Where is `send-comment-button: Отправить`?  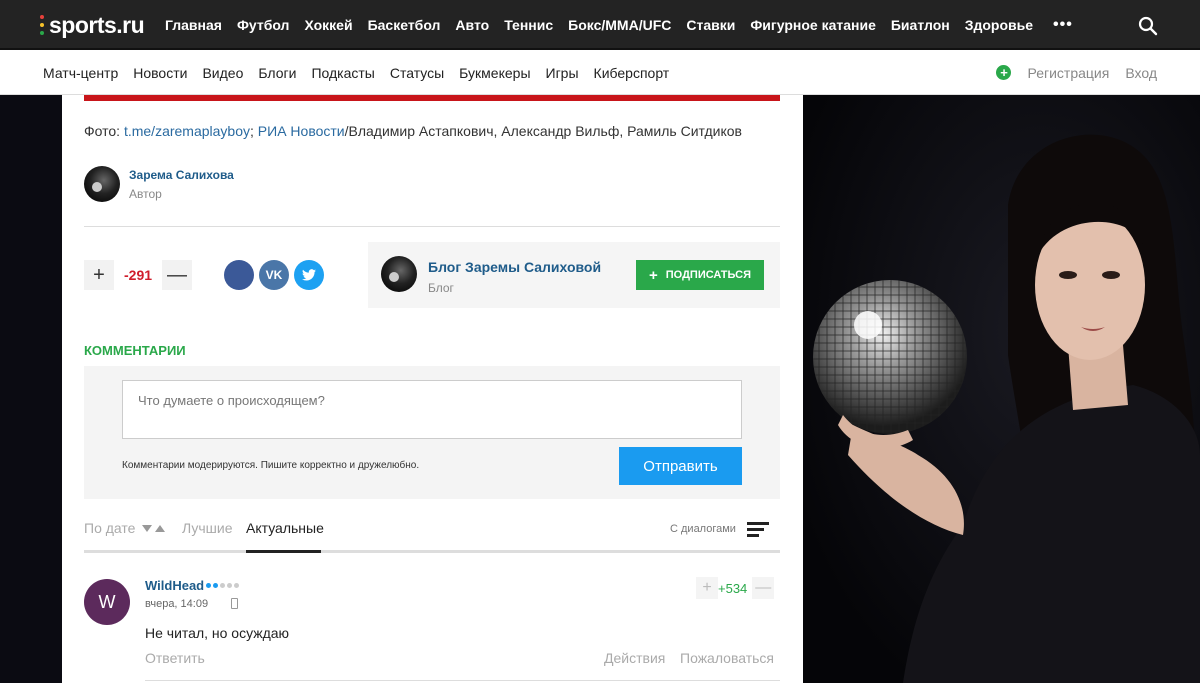 send-comment-button: Отправить is located at coordinates (680, 466).